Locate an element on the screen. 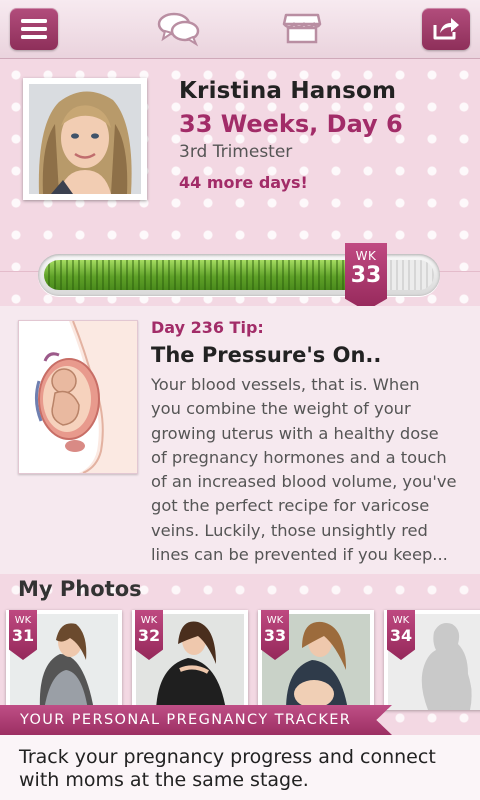  store-button is located at coordinates (302, 28).